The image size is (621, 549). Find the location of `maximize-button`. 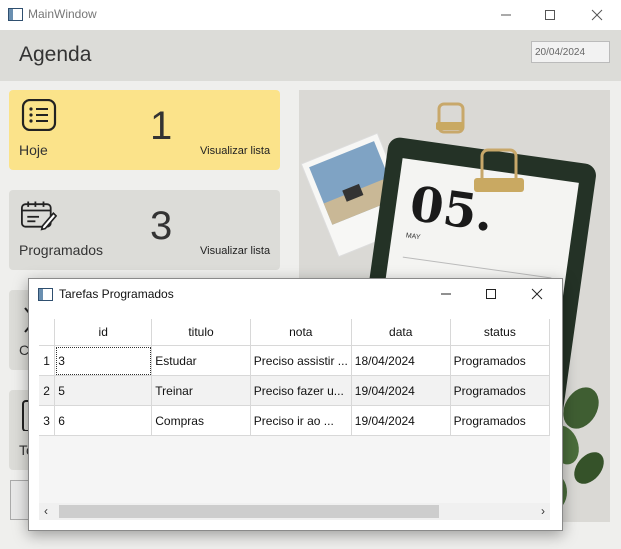

maximize-button is located at coordinates (550, 15).